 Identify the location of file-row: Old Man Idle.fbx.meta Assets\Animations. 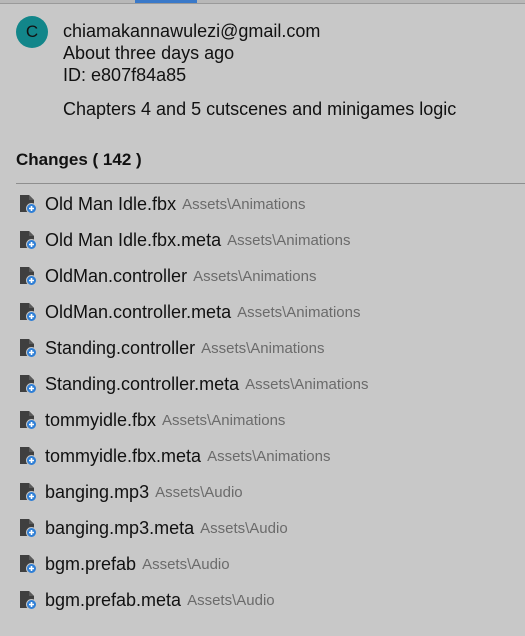
(192, 240).